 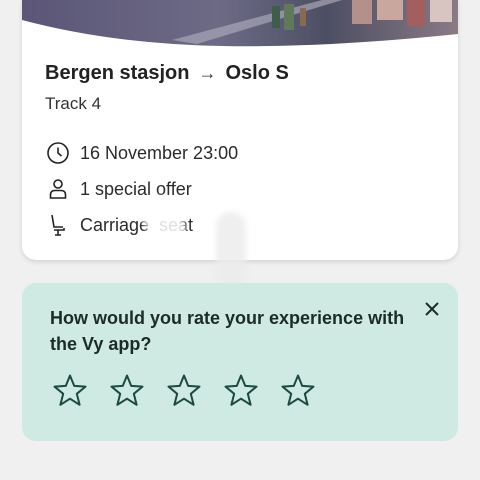 What do you see at coordinates (58, 225) in the screenshot?
I see `seat-icon` at bounding box center [58, 225].